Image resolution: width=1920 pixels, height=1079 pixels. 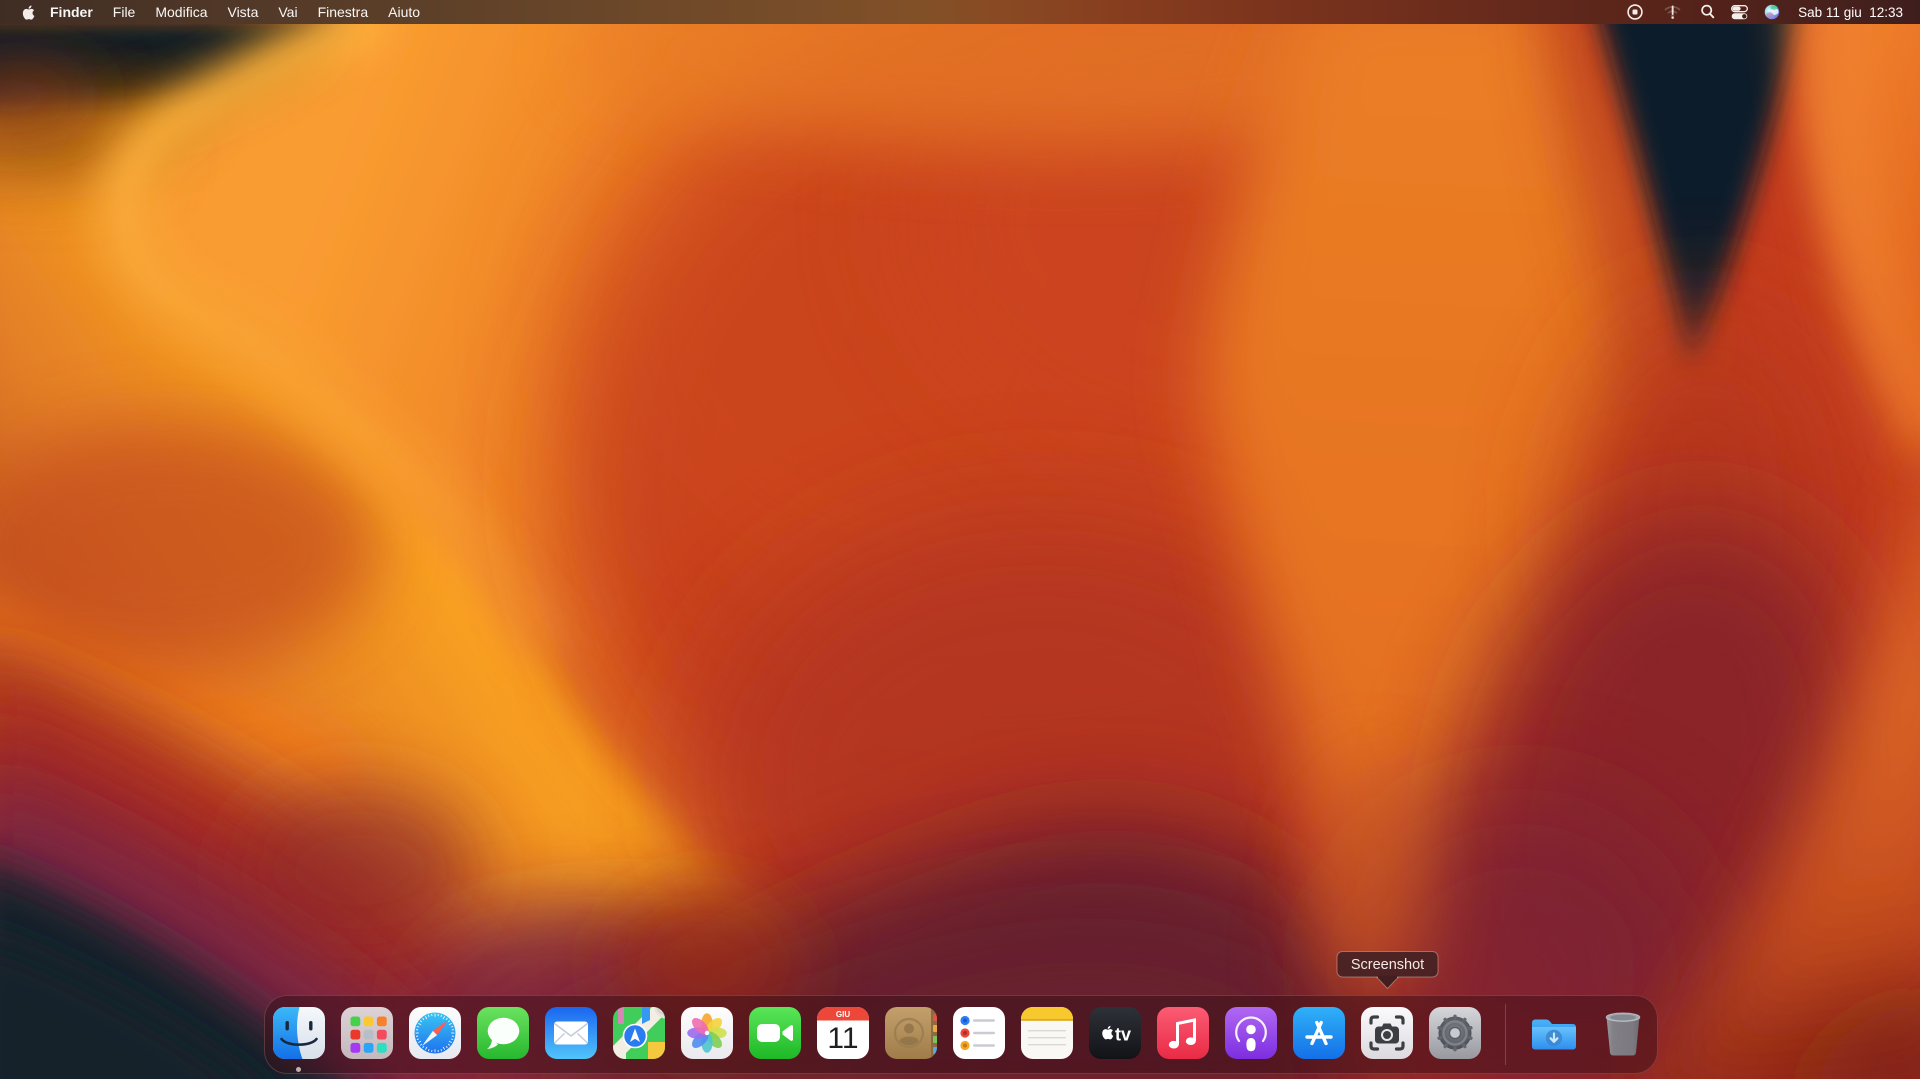 I want to click on svg-text: tv, so click(x=1123, y=1035).